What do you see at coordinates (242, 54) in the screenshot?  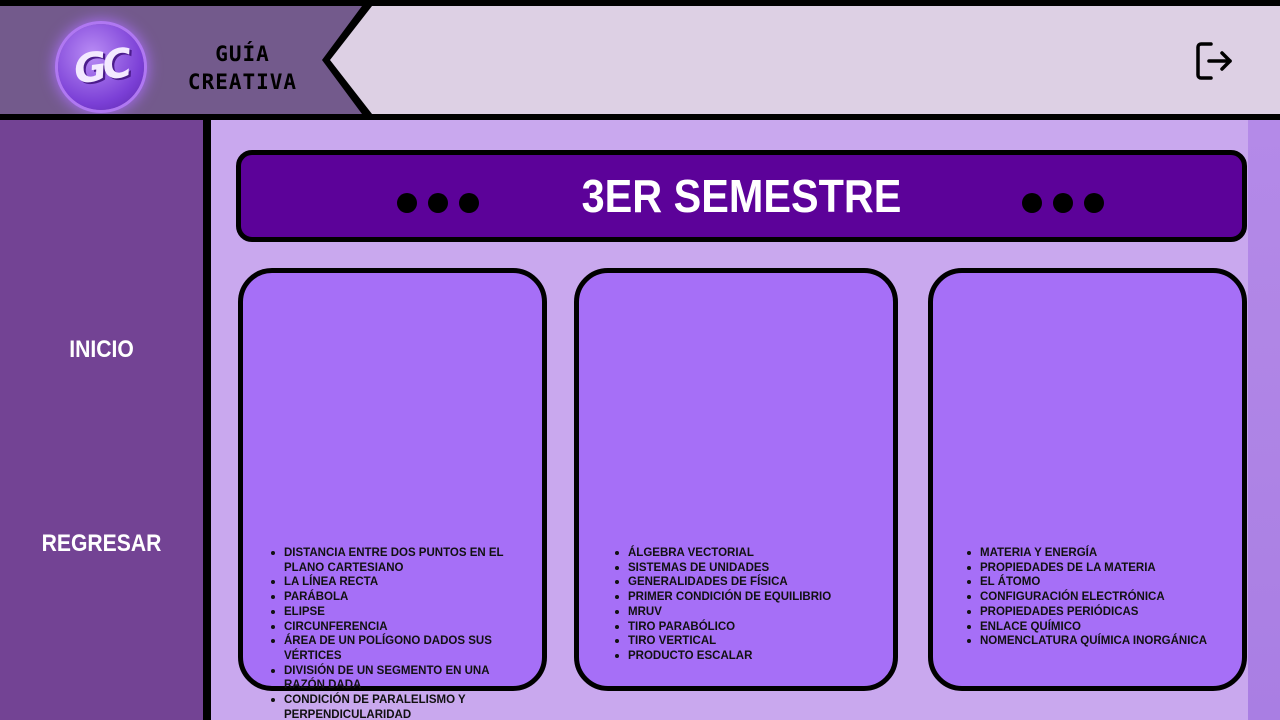 I see `brand-line-1: GUÍA` at bounding box center [242, 54].